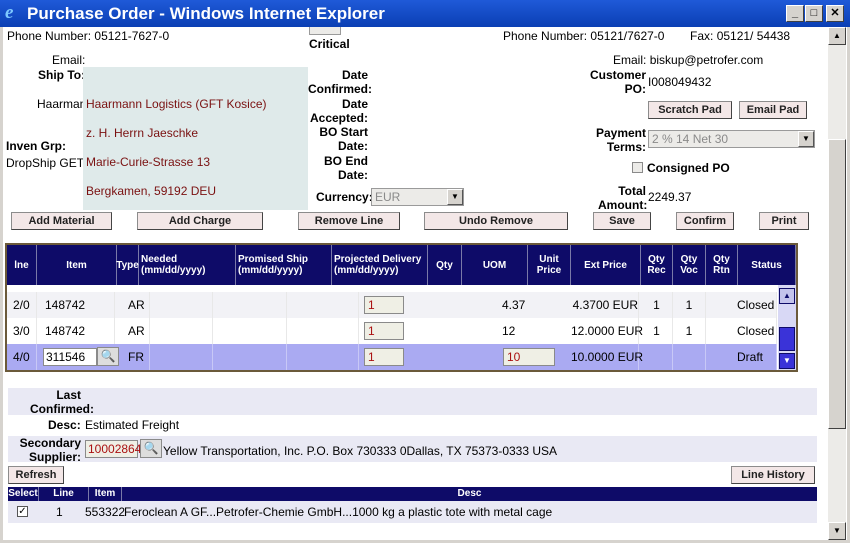 This screenshot has width=850, height=543. I want to click on col-header-item: Item, so click(77, 265).